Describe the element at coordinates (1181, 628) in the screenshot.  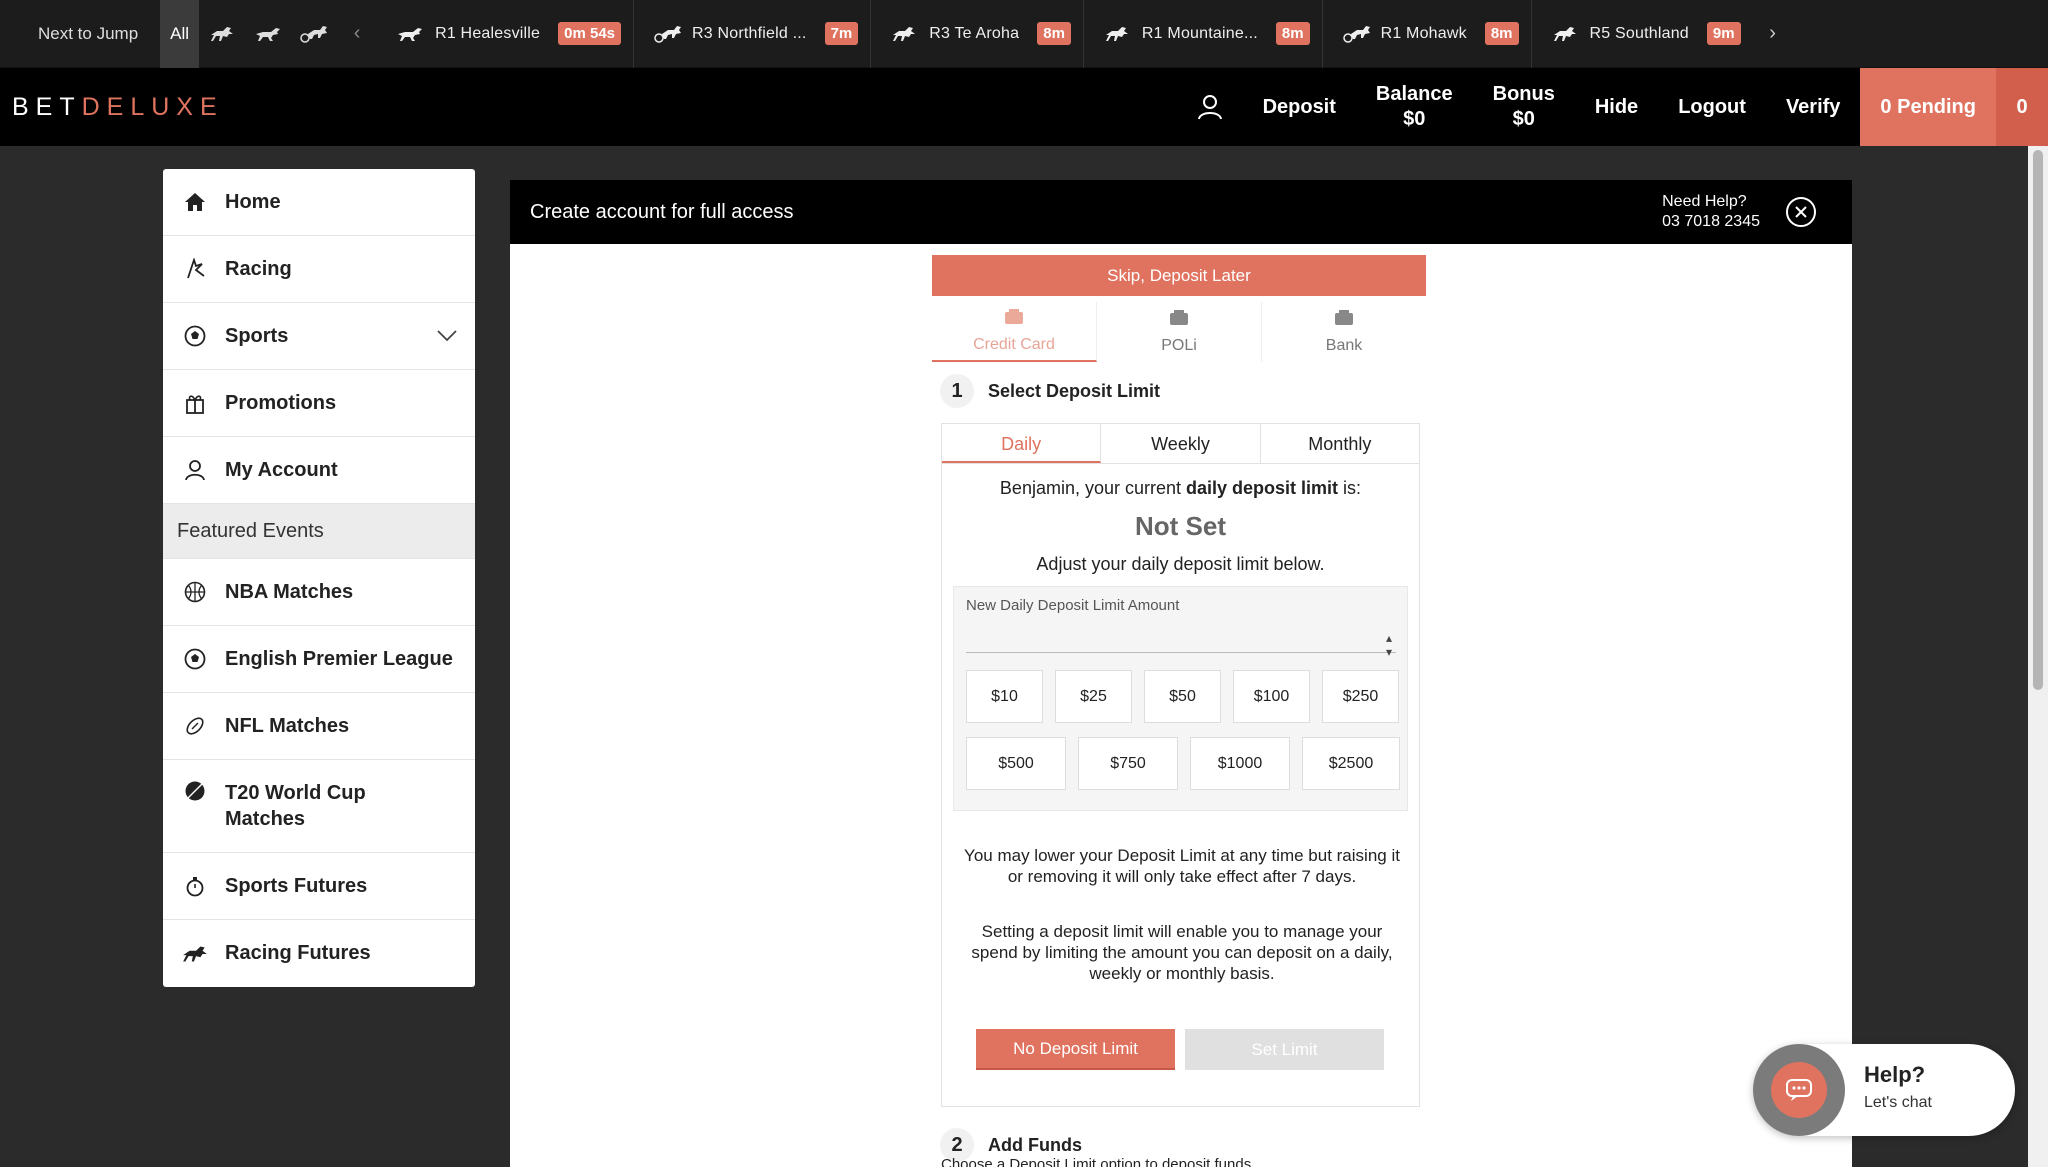
I see `limit-amount-input: New Daily Deposit Limit Amount ▴ ▾` at that location.